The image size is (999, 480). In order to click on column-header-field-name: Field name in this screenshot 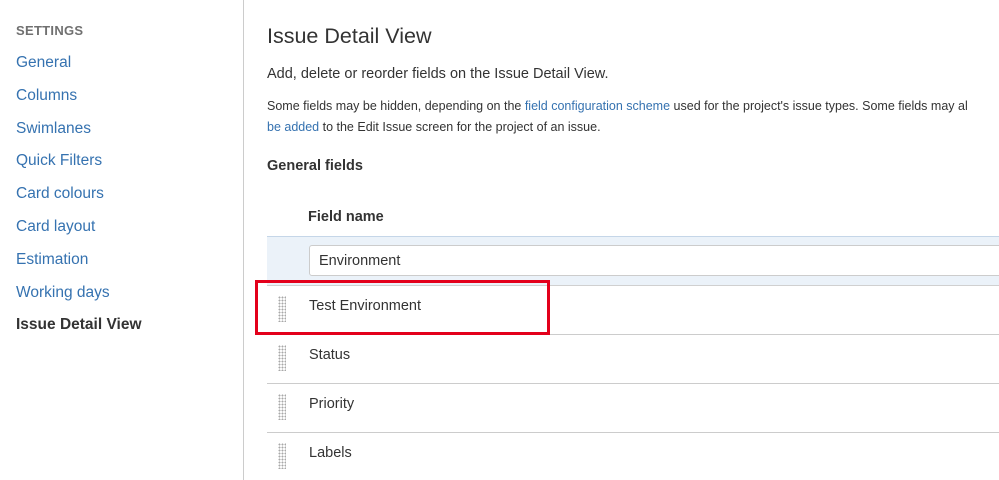, I will do `click(346, 217)`.